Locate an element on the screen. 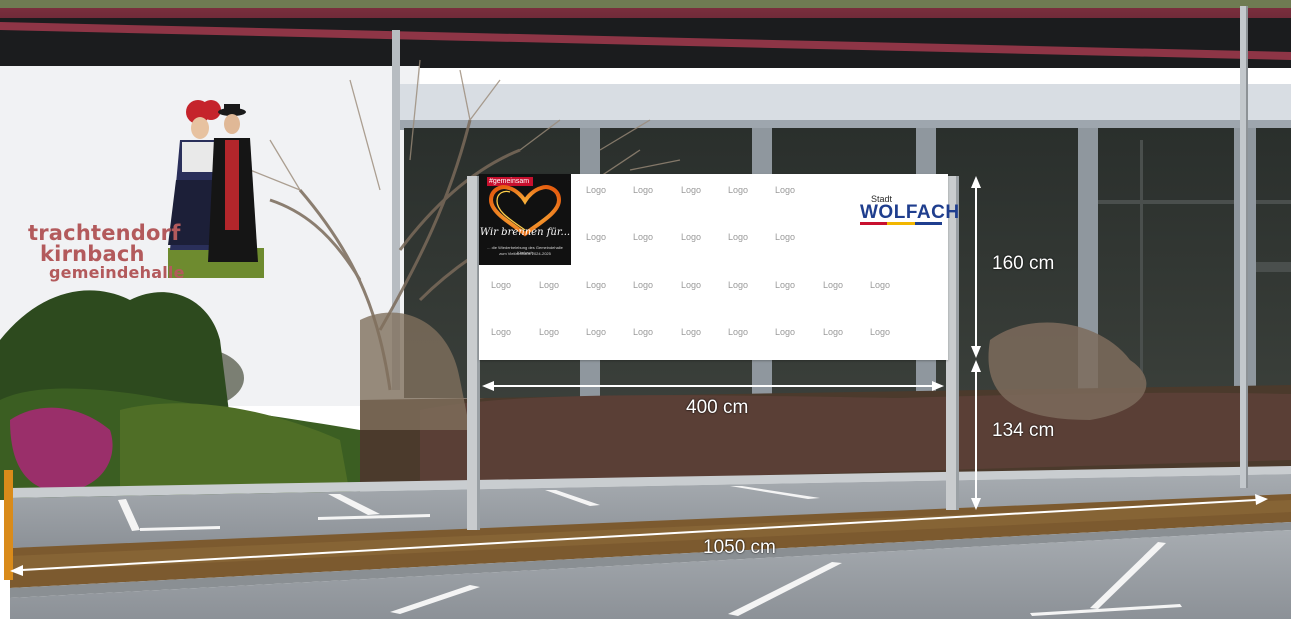 This screenshot has height=619, width=1291. height-dimension-label: 160 cm is located at coordinates (1023, 263).